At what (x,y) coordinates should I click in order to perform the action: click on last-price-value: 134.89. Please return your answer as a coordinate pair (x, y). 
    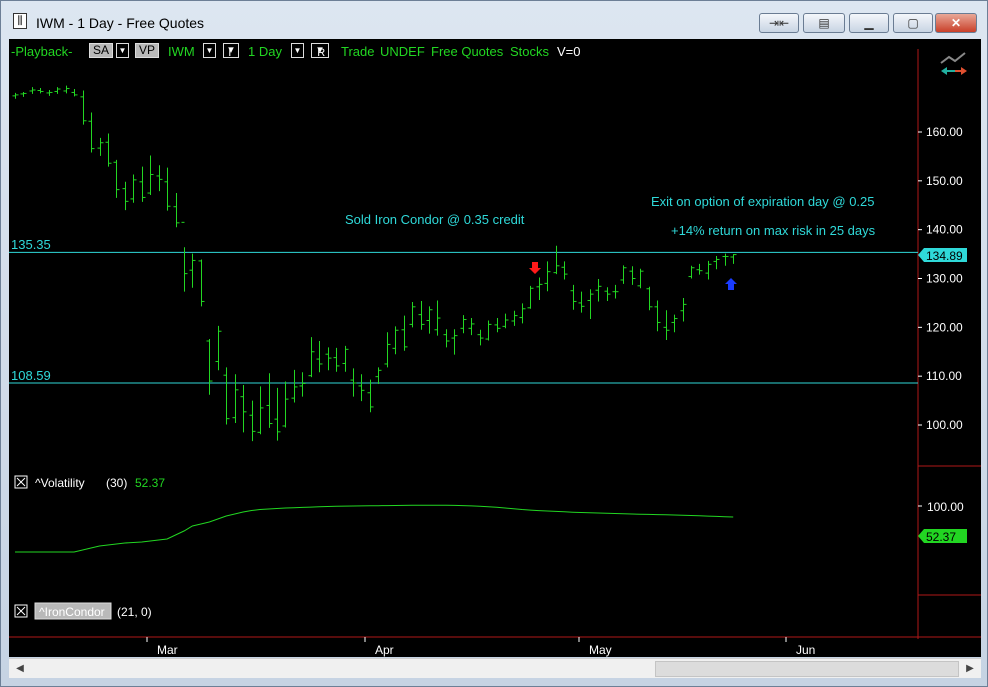
    Looking at the image, I should click on (944, 256).